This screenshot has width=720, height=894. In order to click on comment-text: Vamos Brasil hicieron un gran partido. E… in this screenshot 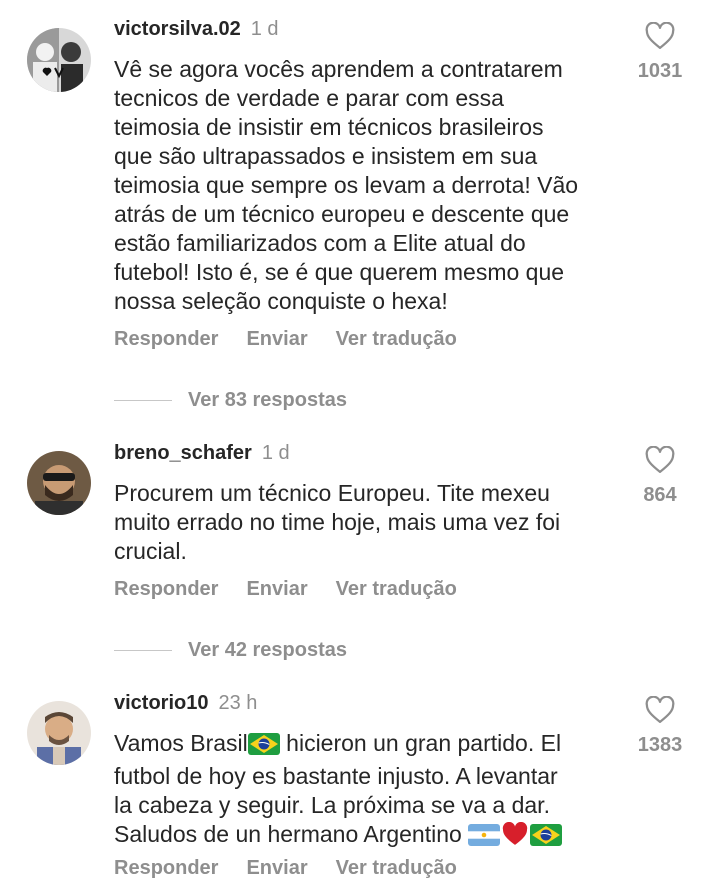, I will do `click(369, 791)`.